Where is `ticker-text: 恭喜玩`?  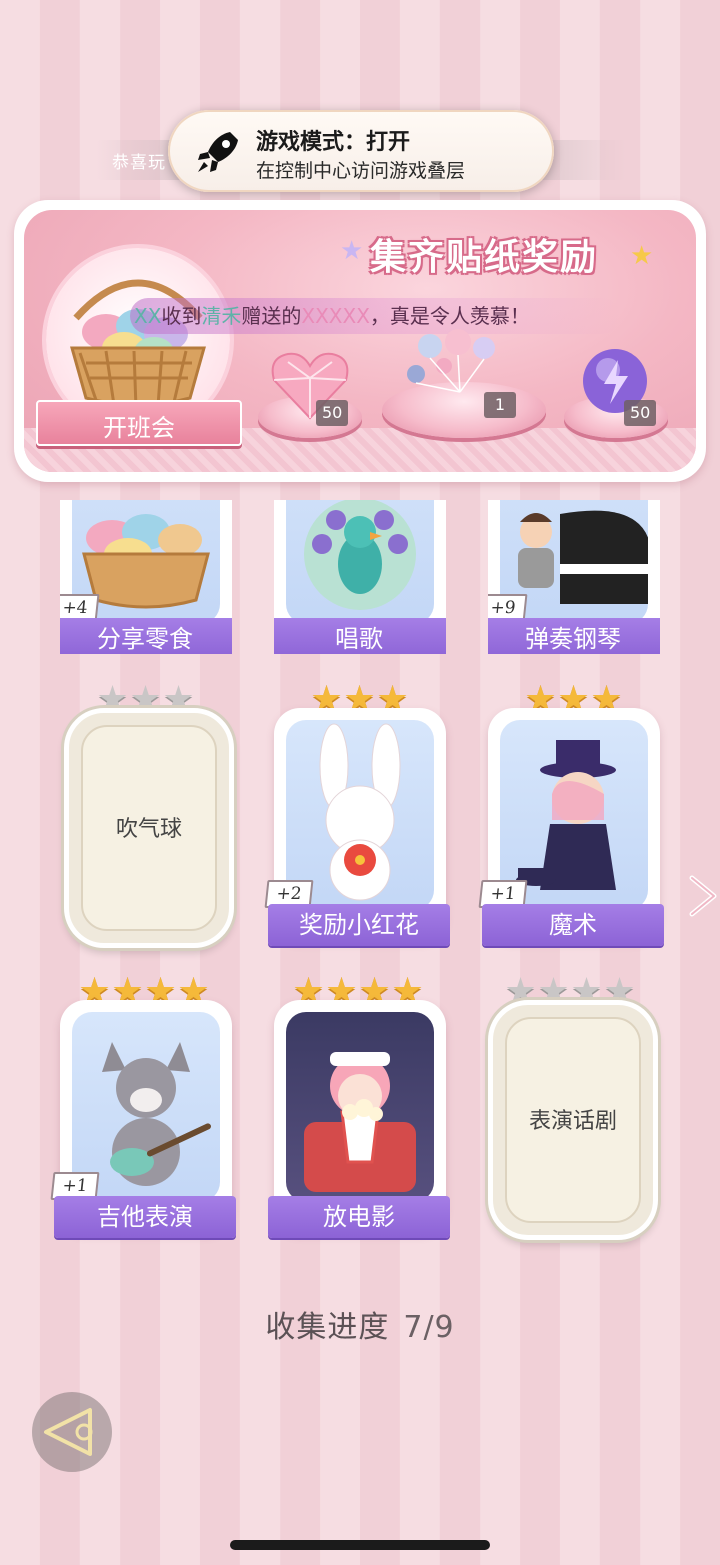
ticker-text: 恭喜玩 is located at coordinates (139, 163).